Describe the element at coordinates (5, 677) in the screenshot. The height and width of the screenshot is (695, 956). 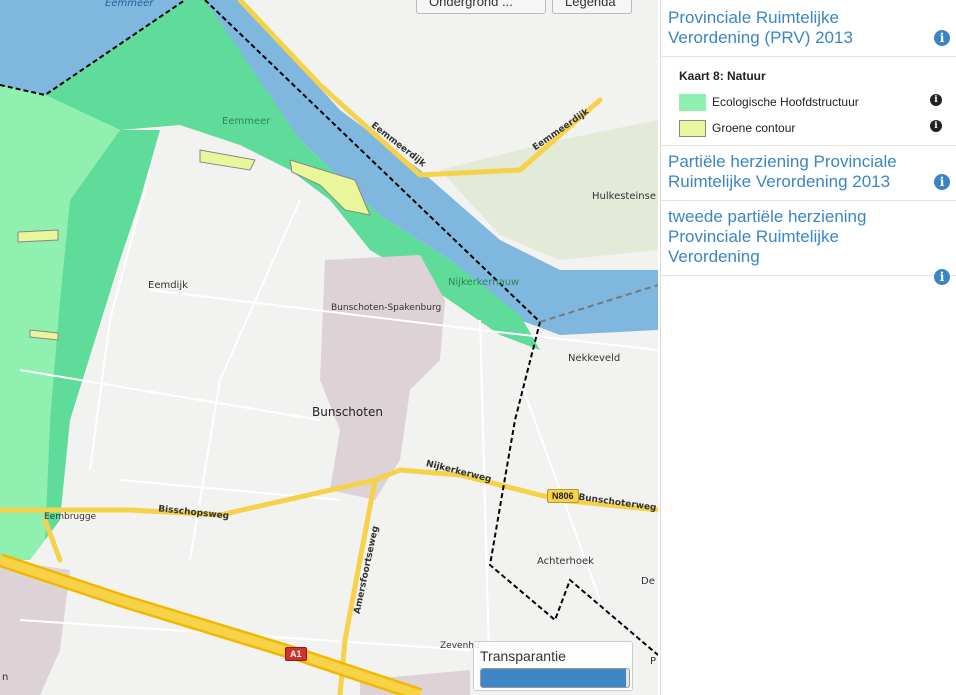
I see `label-n: n` at that location.